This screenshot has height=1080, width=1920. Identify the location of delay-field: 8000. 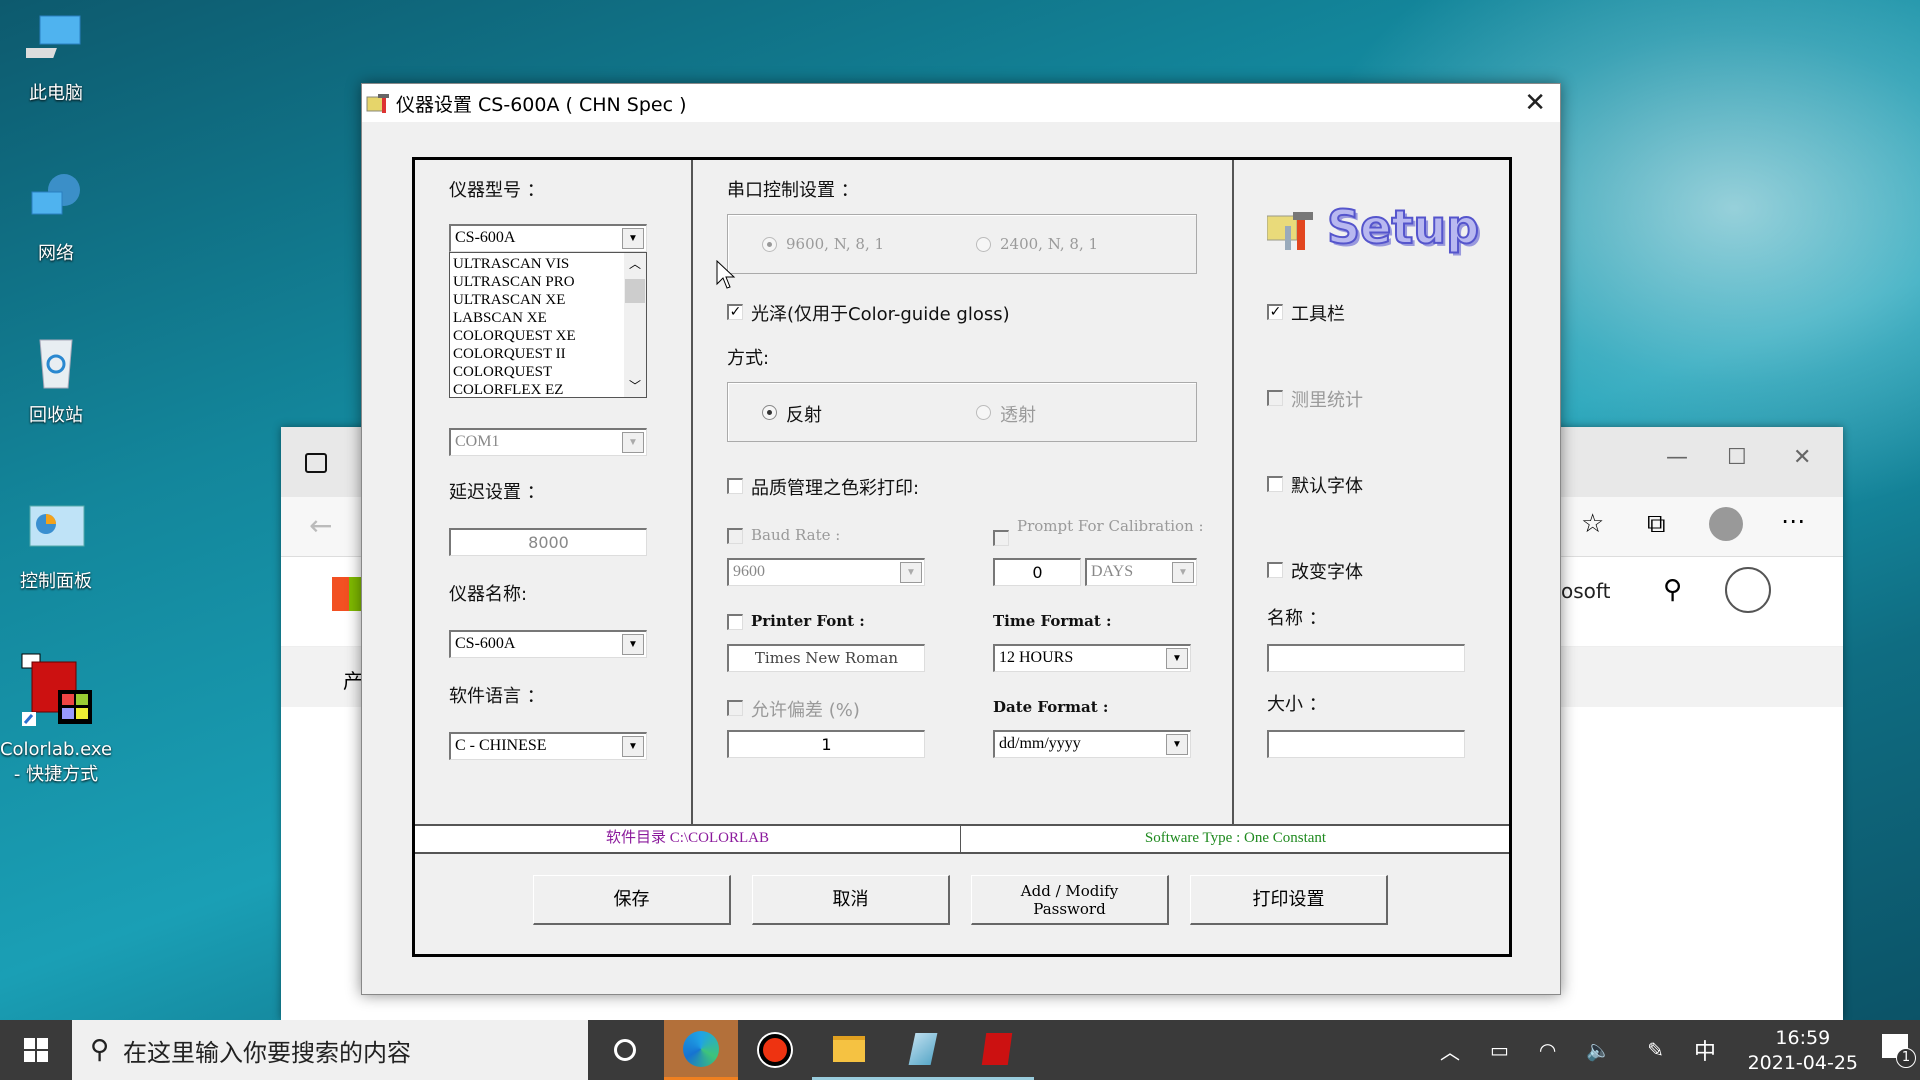
(548, 542).